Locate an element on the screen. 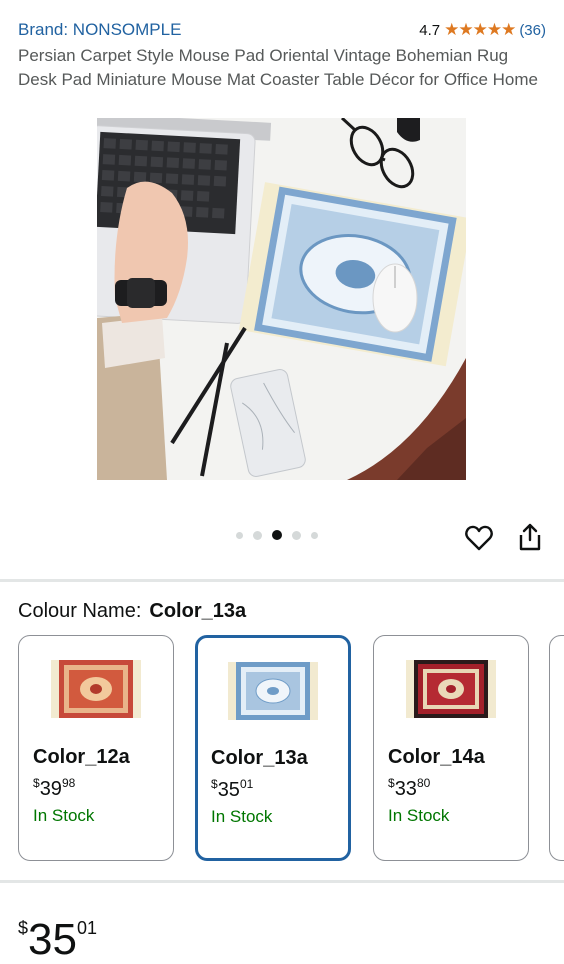 The image size is (564, 964). brand-rating-row: Brand: NONSOMPLE 4.7 ★★★★★ (36) is located at coordinates (282, 32).